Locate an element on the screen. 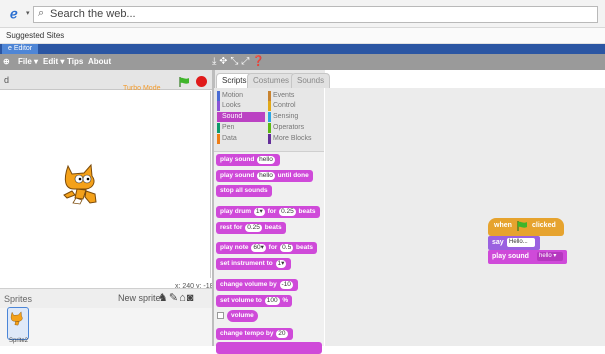  block-play-drum: play drum 1▾ for 0.25 beats is located at coordinates (268, 212).